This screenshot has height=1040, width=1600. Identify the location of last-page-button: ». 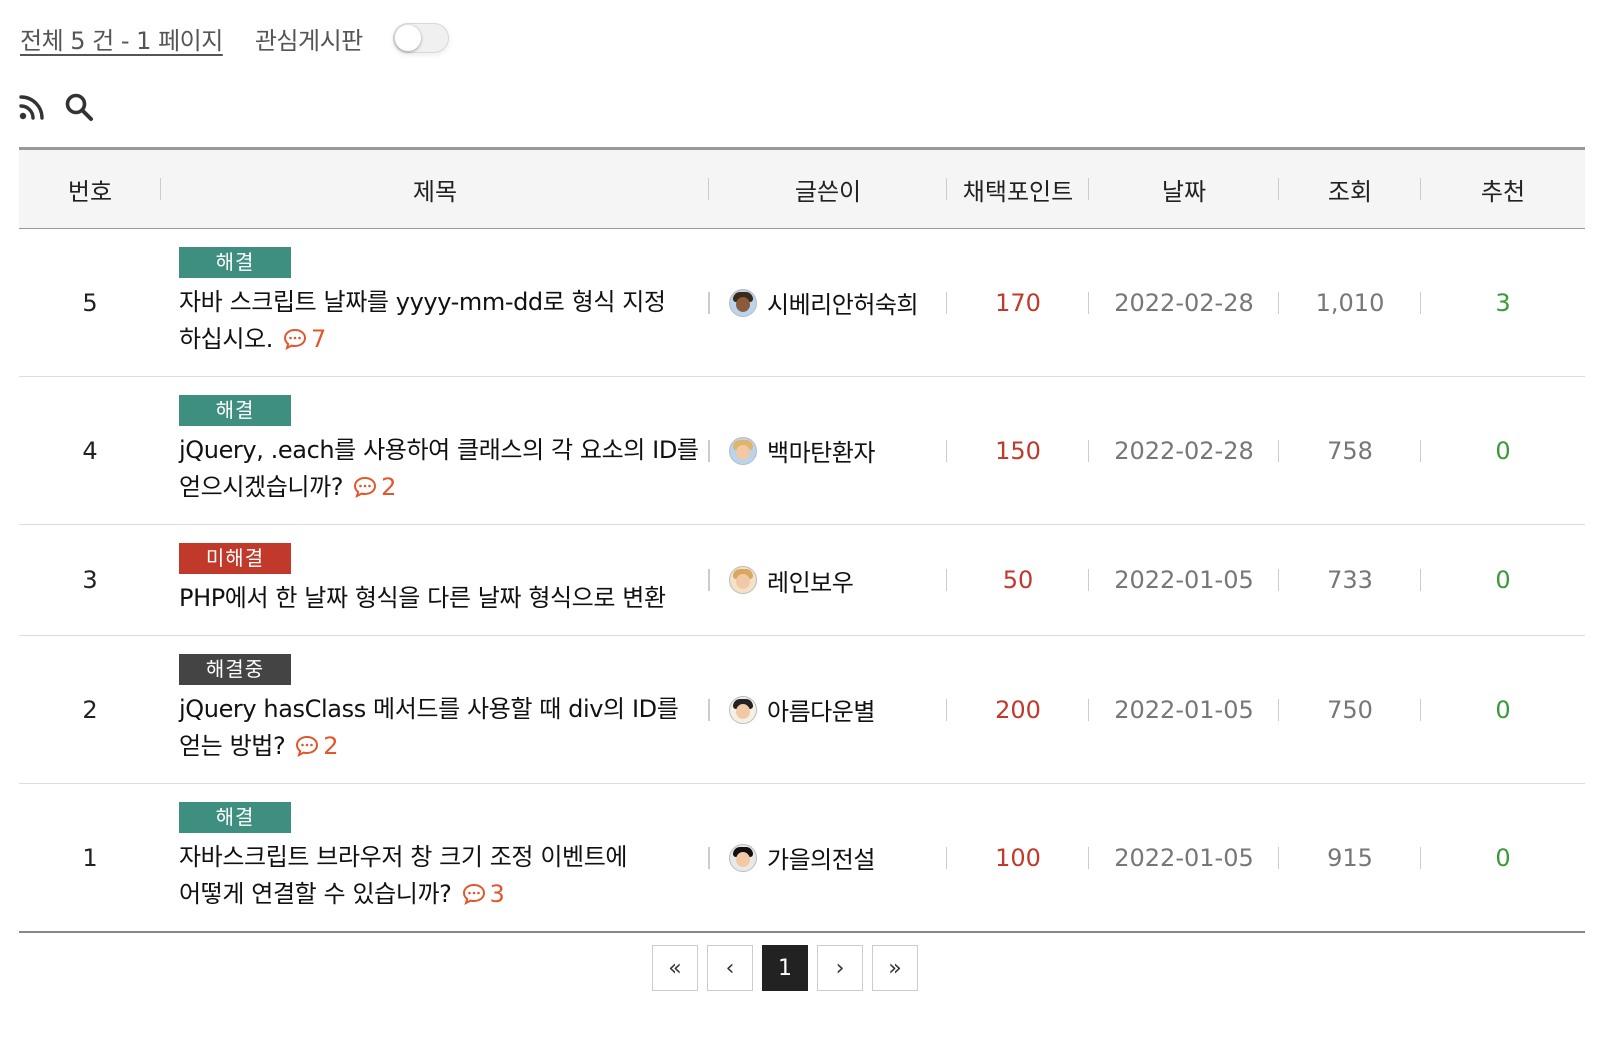
(895, 968).